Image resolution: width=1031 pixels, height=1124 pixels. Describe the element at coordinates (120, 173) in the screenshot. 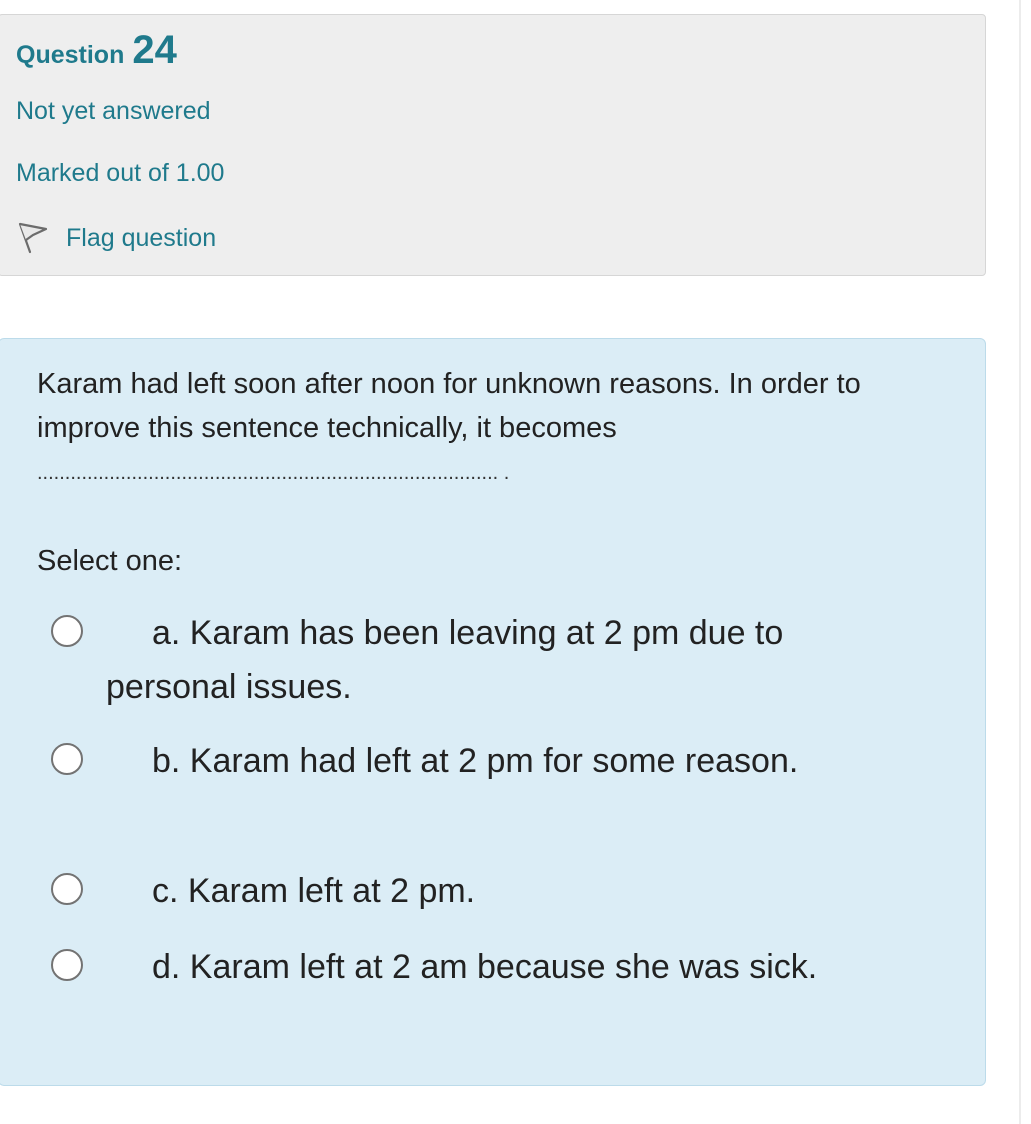

I see `question-grade: Marked out of 1.00` at that location.